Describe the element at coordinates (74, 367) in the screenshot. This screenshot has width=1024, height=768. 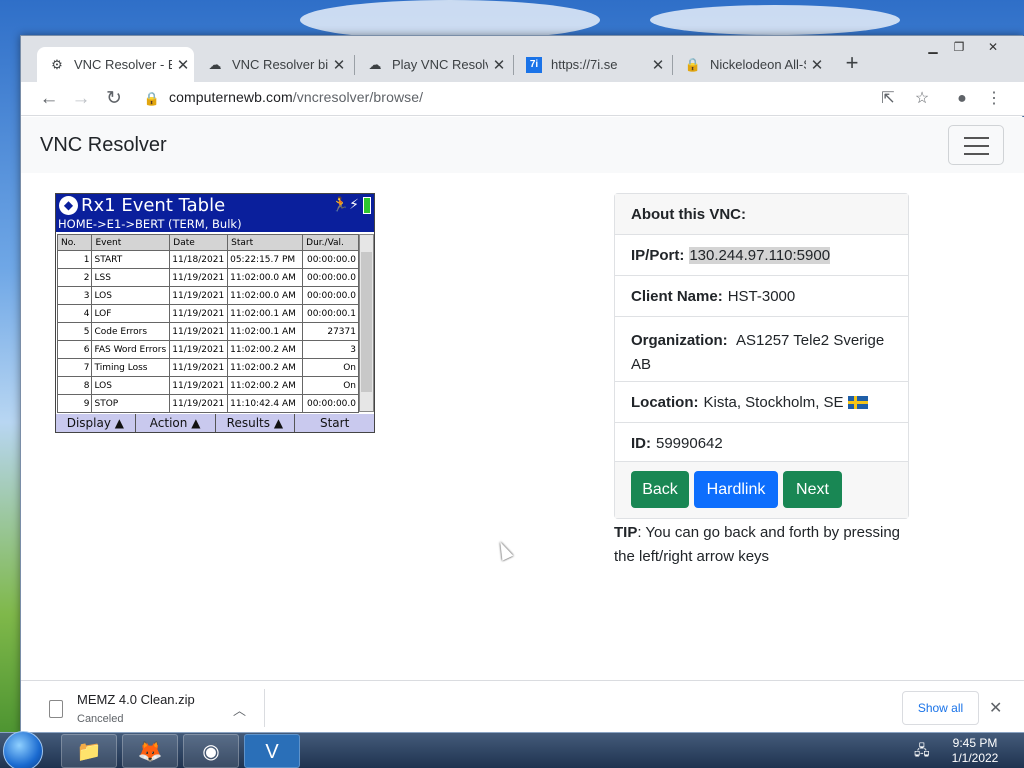
I see `event-cell-no: 7` at that location.